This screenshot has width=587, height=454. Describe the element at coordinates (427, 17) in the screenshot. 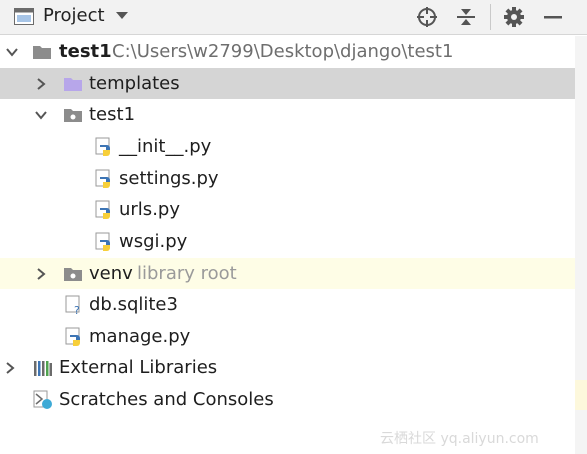

I see `crosshair-icon` at that location.